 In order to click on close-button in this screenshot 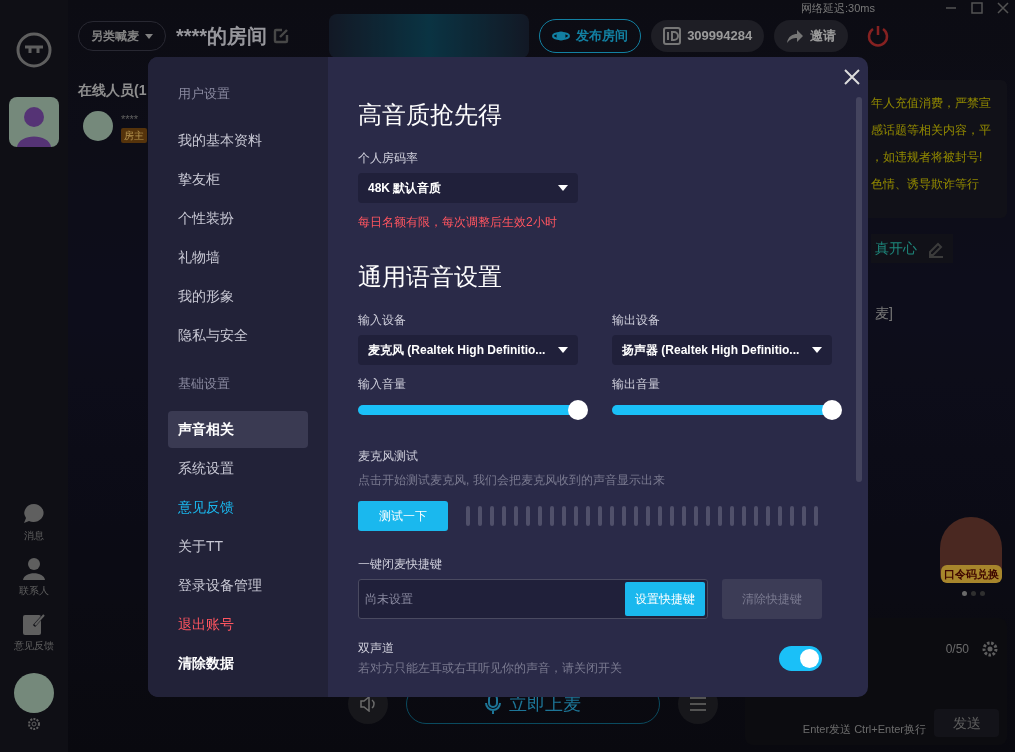, I will do `click(852, 77)`.